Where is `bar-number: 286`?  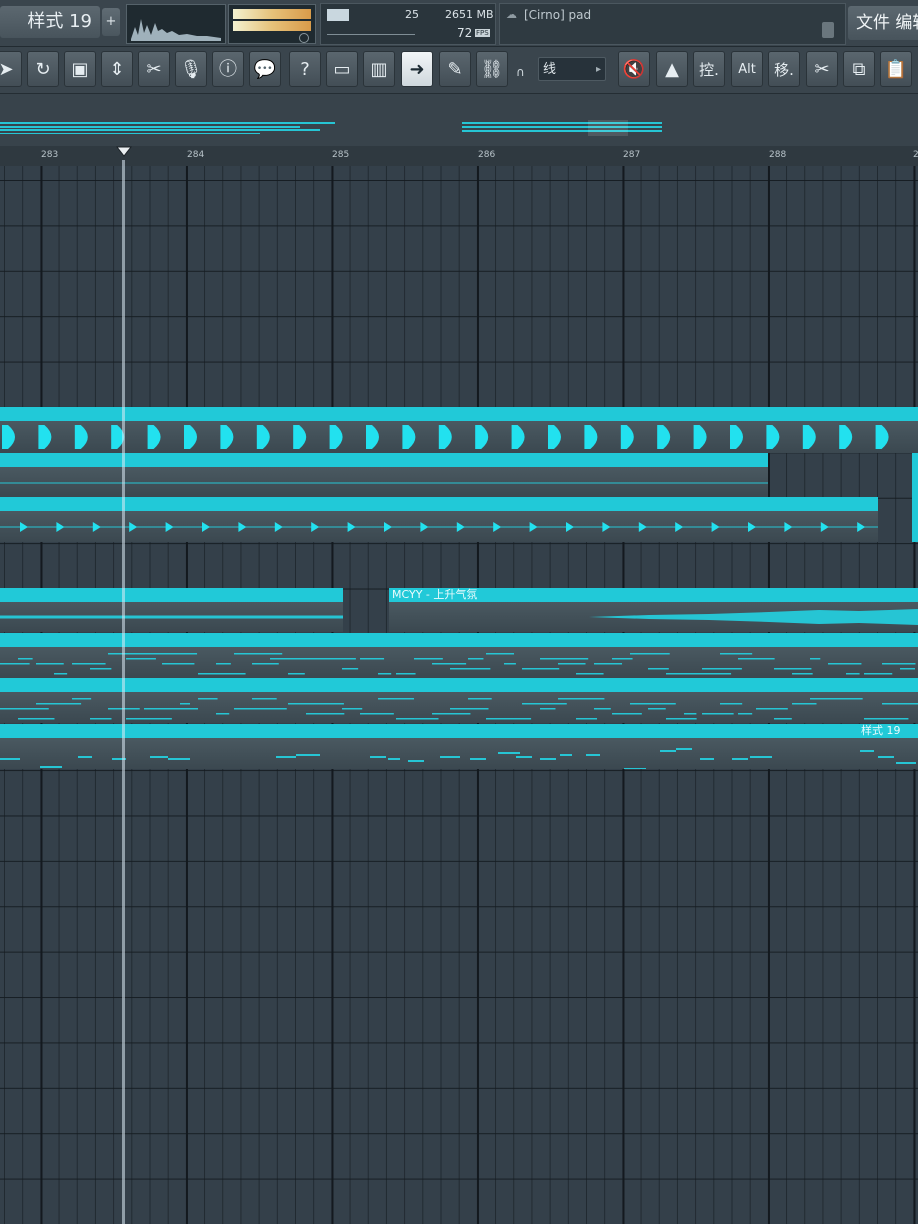
bar-number: 286 is located at coordinates (487, 155).